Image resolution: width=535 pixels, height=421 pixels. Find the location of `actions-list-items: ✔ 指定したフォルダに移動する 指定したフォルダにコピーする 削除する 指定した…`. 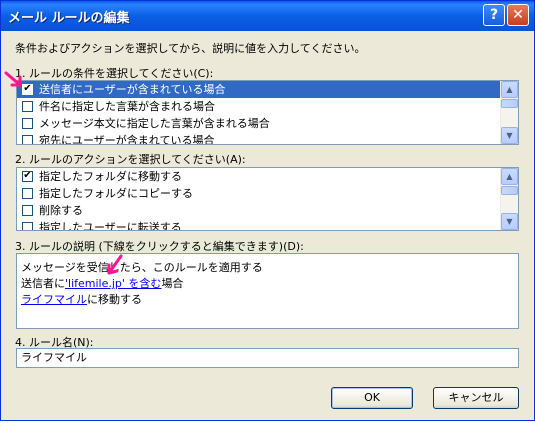

actions-list-items: ✔ 指定したフォルダに移動する 指定したフォルダにコピーする 削除する 指定した… is located at coordinates (258, 199).